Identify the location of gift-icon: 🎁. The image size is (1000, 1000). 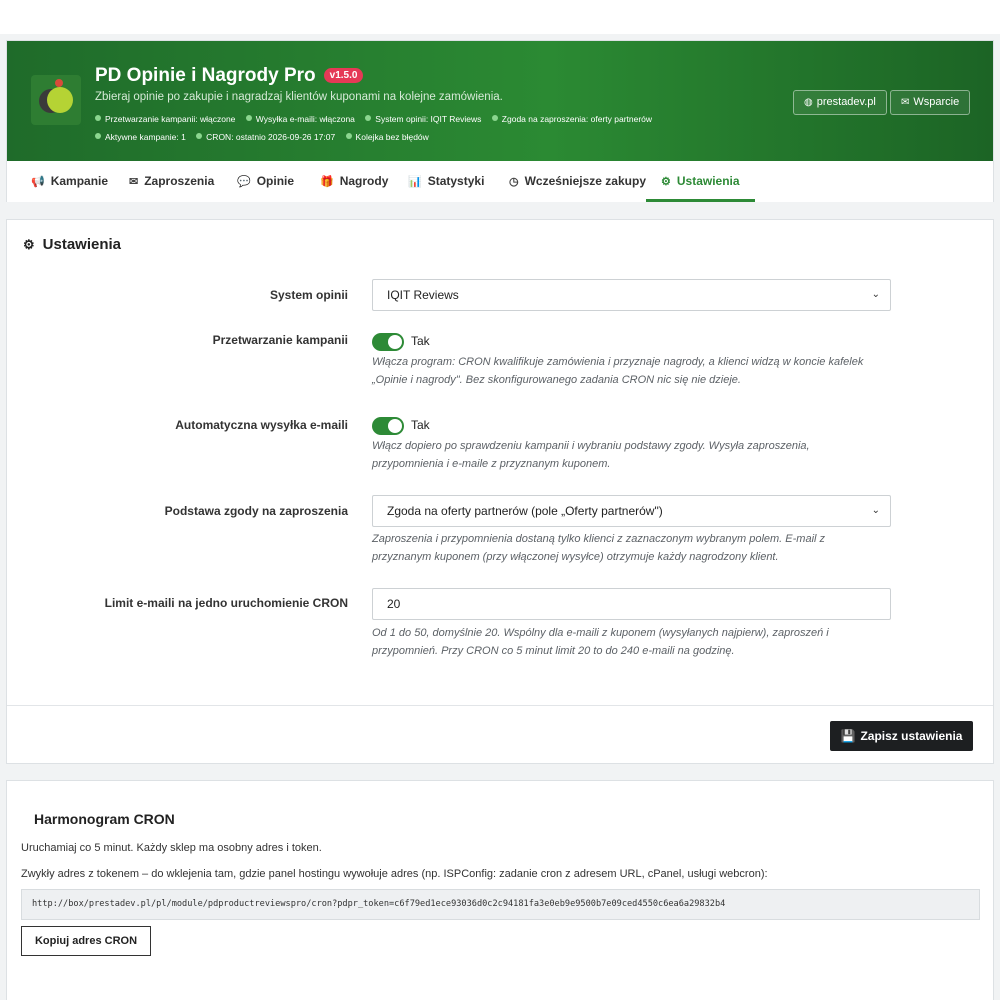
(327, 182).